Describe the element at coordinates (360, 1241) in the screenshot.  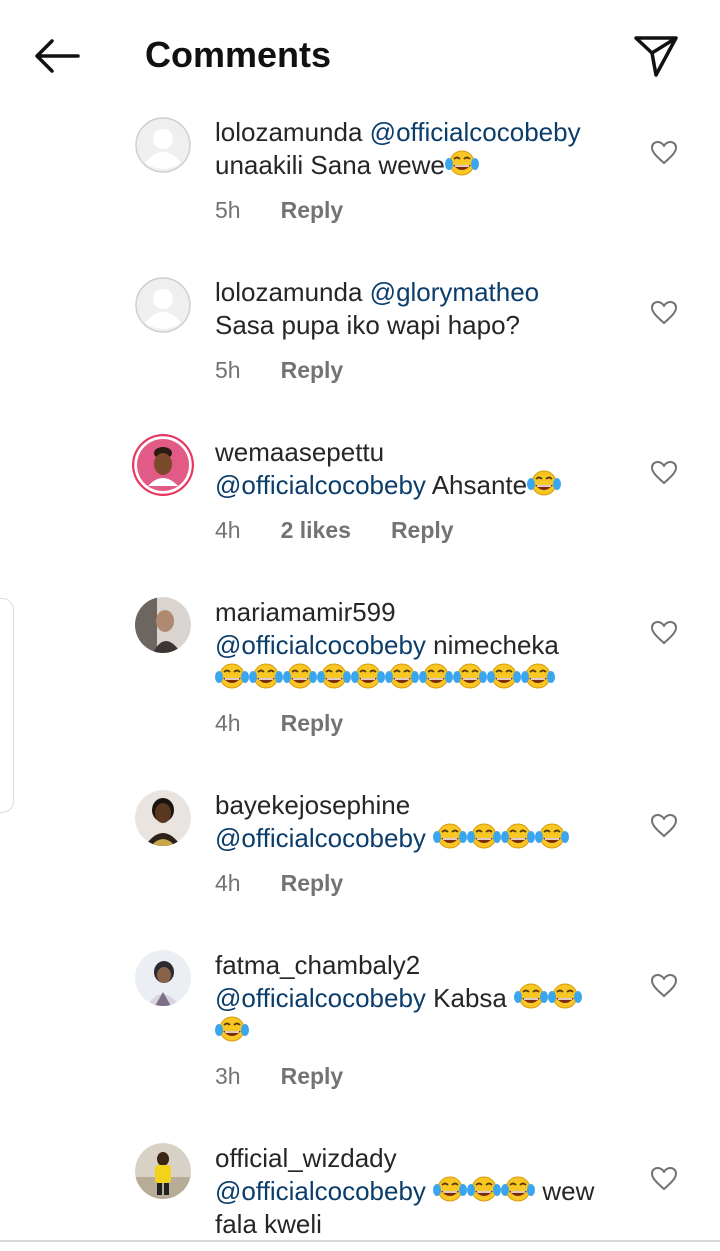
I see `bottom-divider` at that location.